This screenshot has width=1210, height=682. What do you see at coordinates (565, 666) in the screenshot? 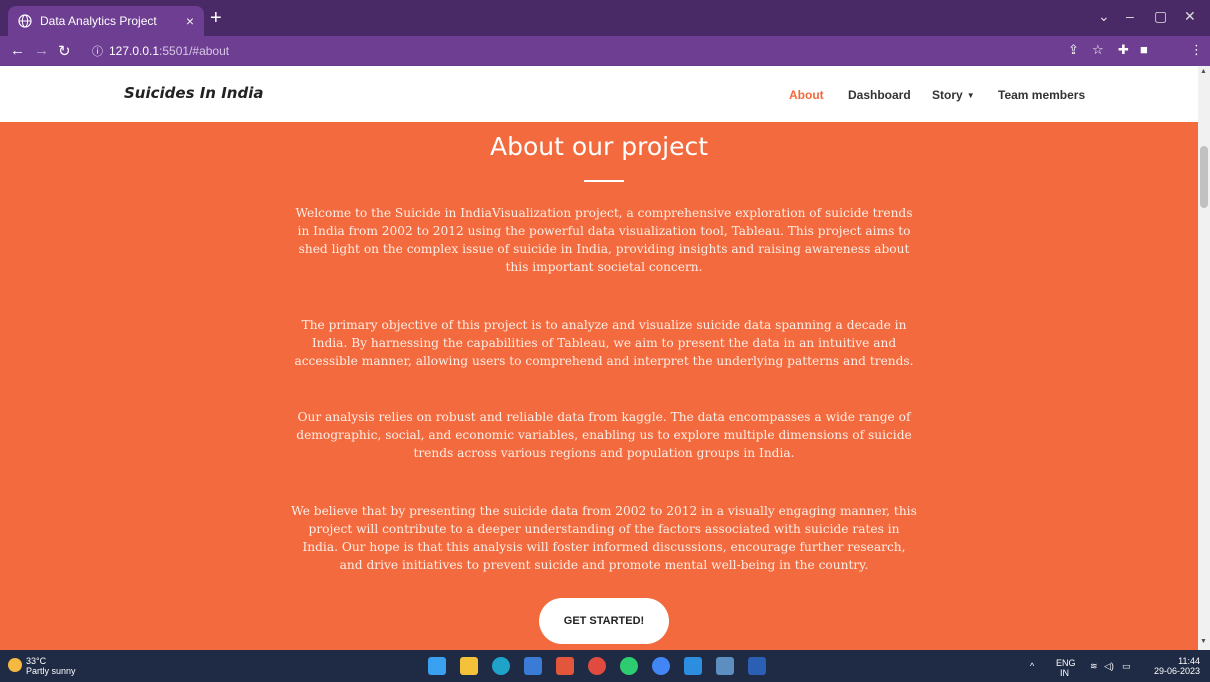
I see `brave-browser-icon` at bounding box center [565, 666].